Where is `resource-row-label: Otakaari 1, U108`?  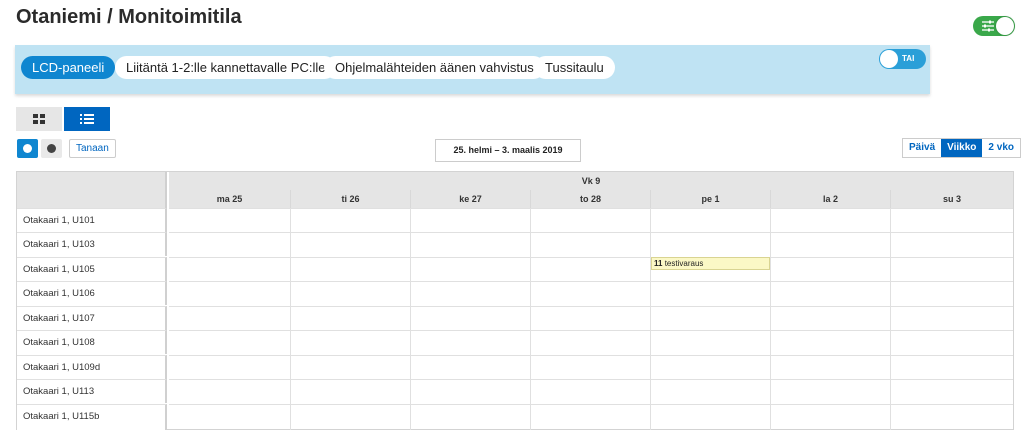
resource-row-label: Otakaari 1, U108 is located at coordinates (92, 342).